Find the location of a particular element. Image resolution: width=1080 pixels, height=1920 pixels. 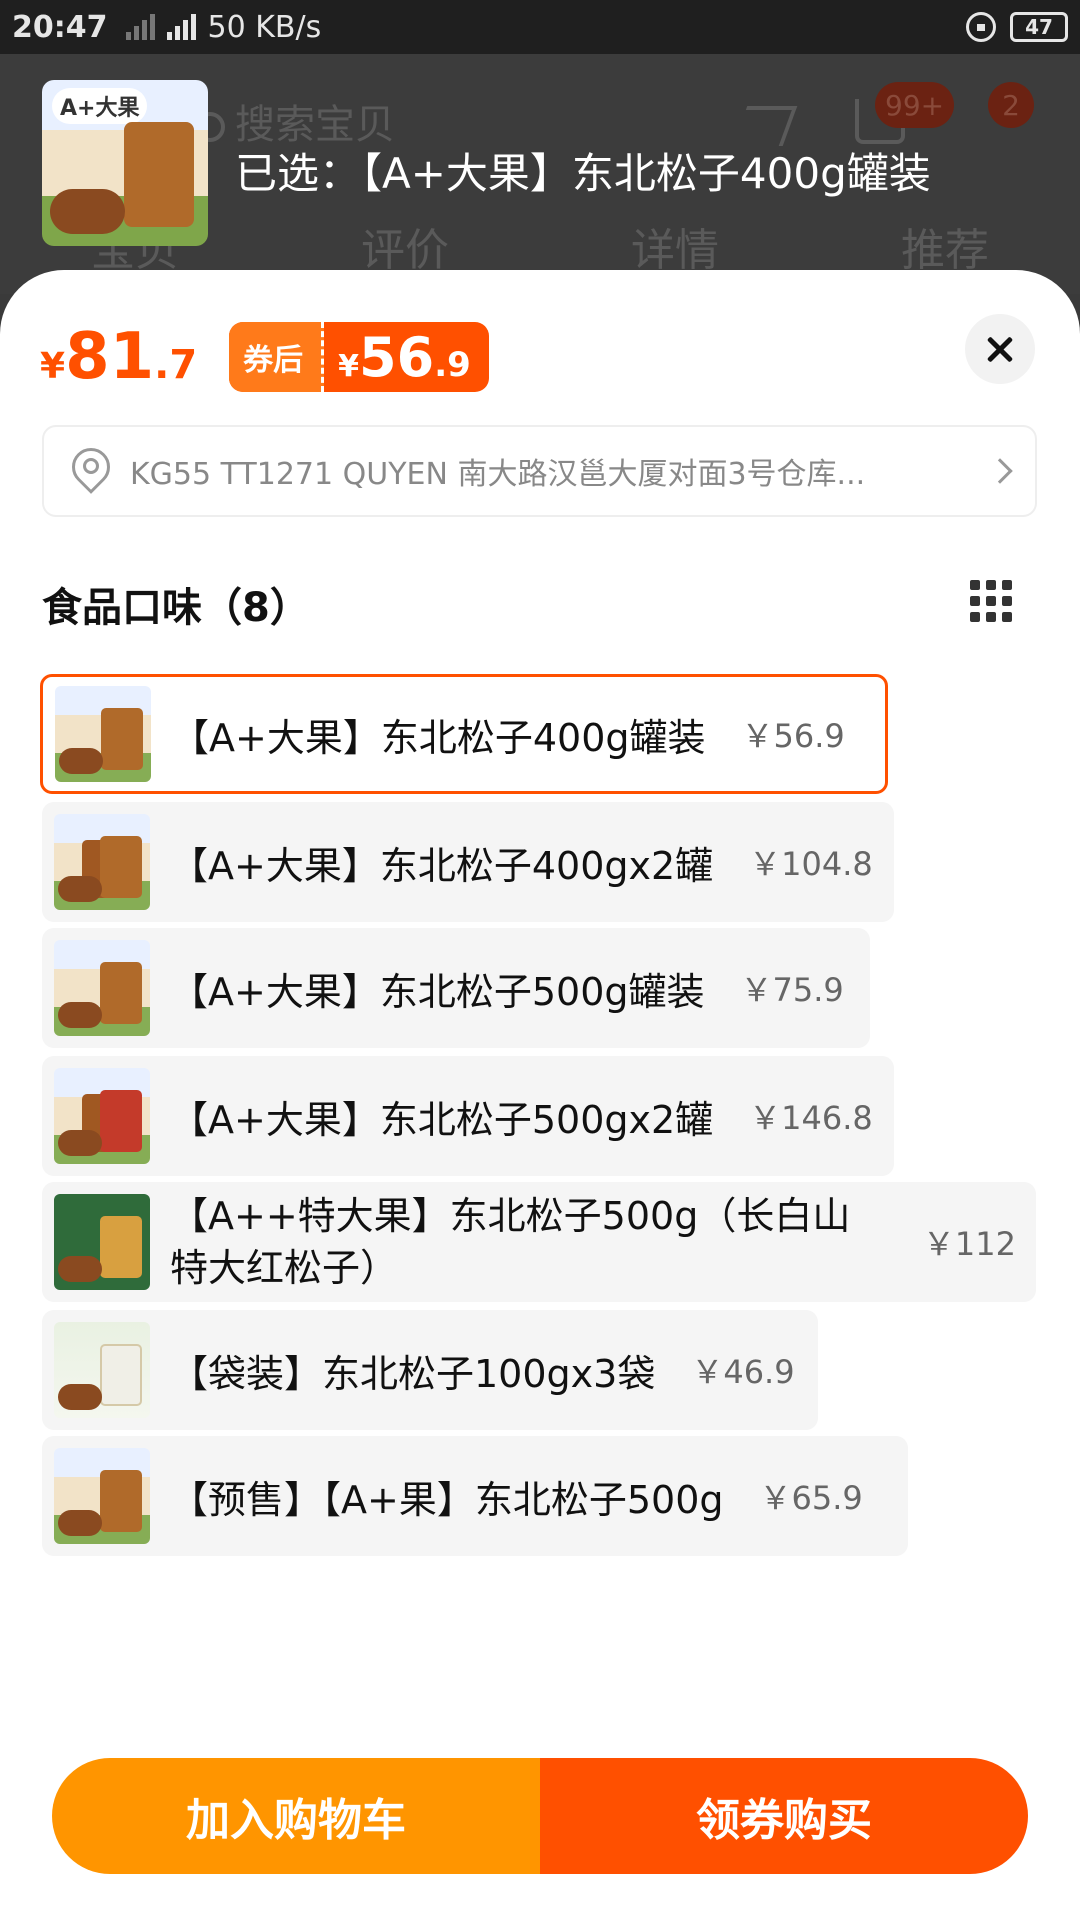

flavor-section-title: 食品口味（8） is located at coordinates (176, 608).